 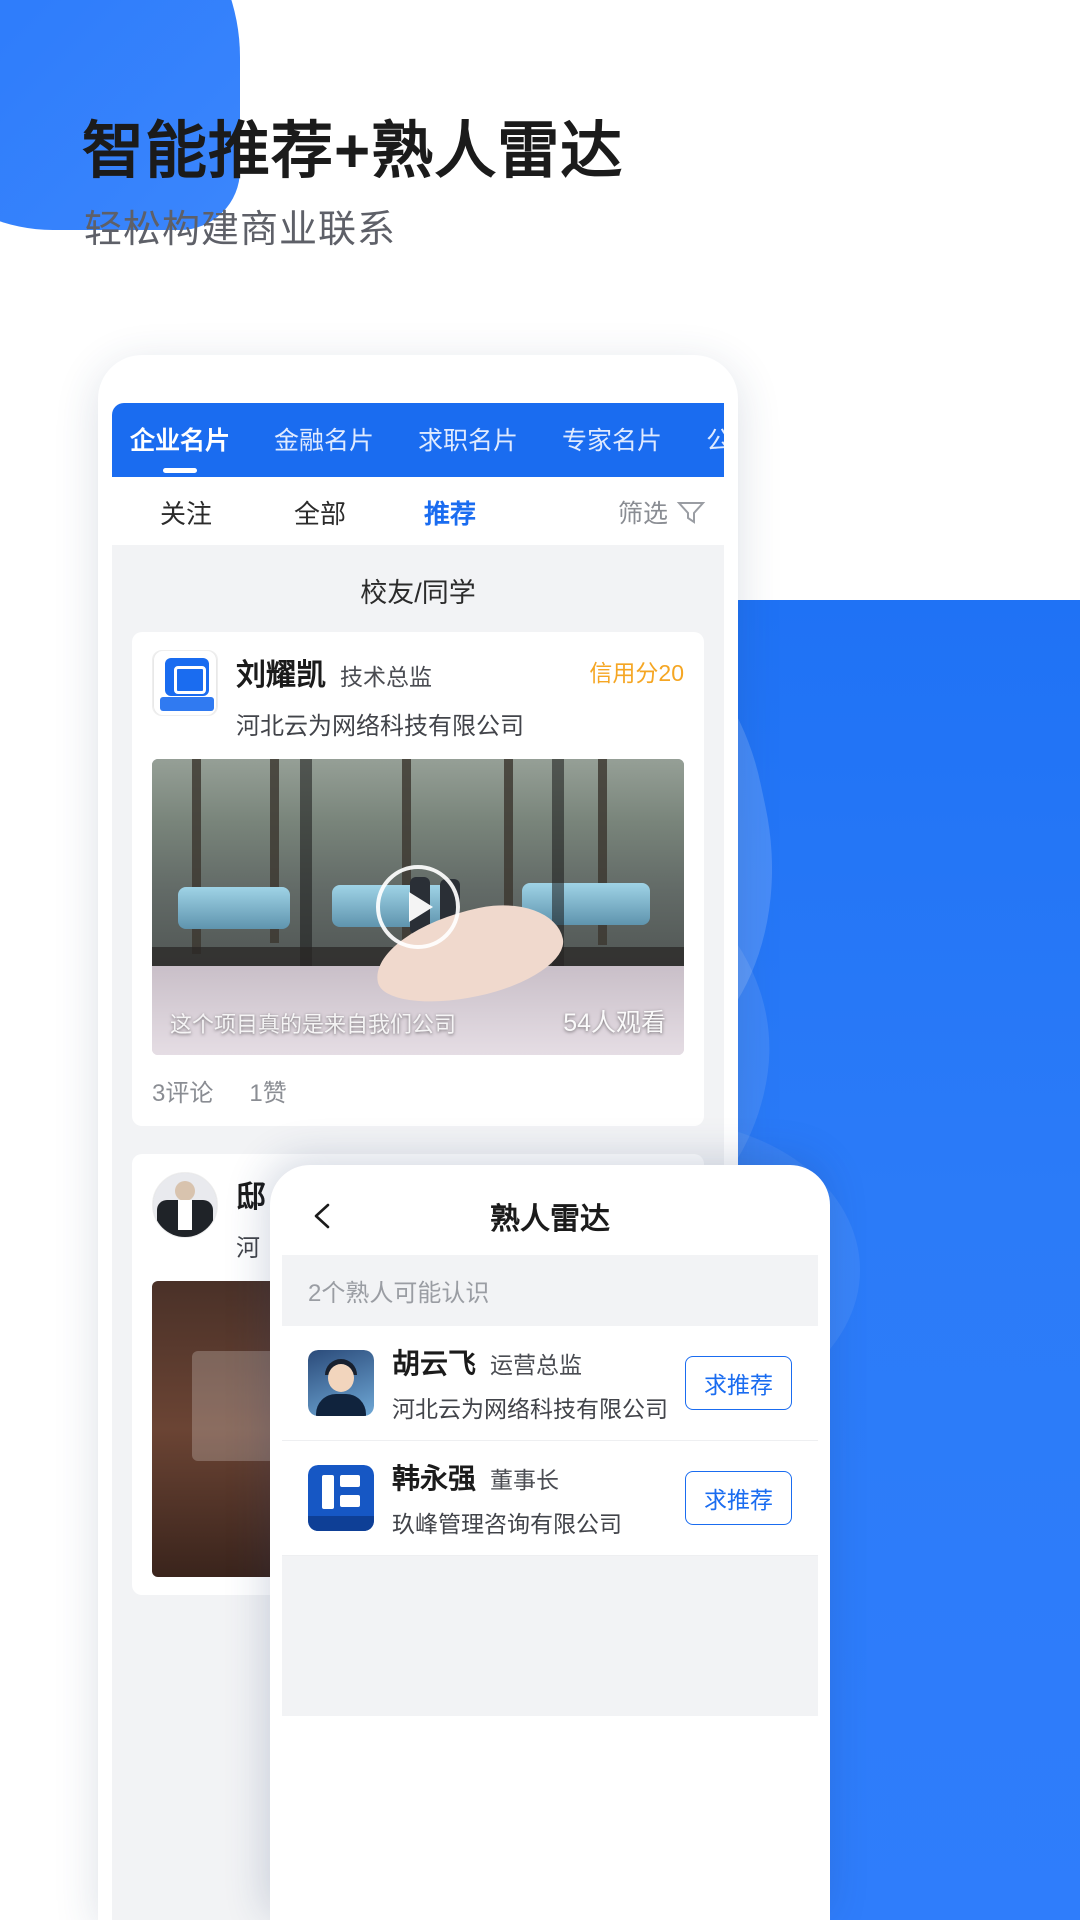 I want to click on list-item-company: 玖峰管理咨询有限公司, so click(x=507, y=1524).